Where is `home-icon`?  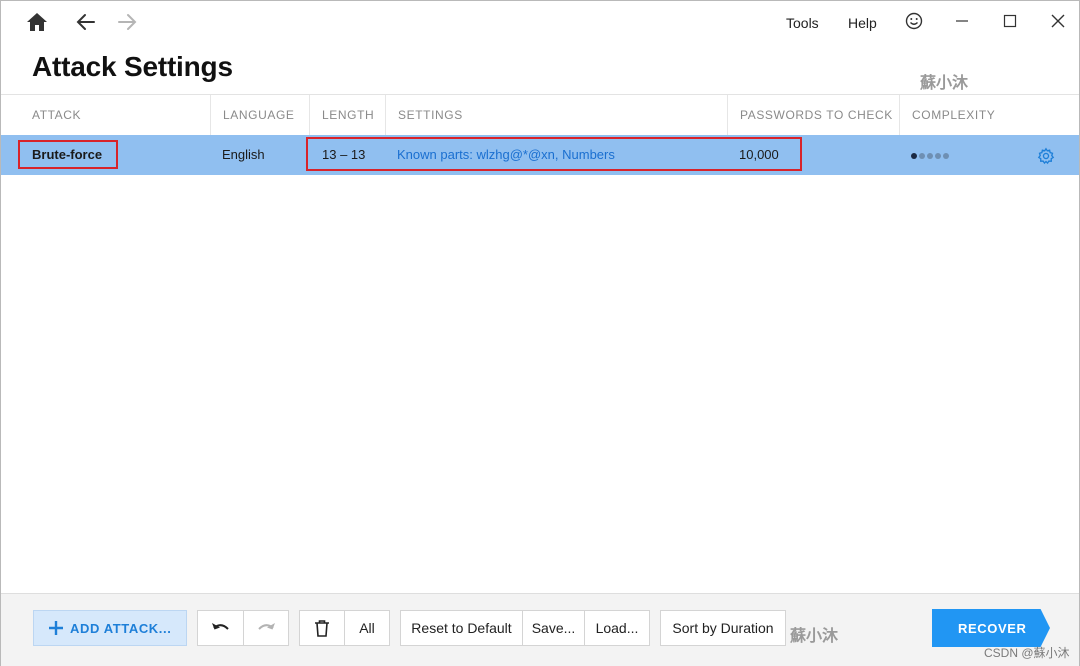 home-icon is located at coordinates (37, 22).